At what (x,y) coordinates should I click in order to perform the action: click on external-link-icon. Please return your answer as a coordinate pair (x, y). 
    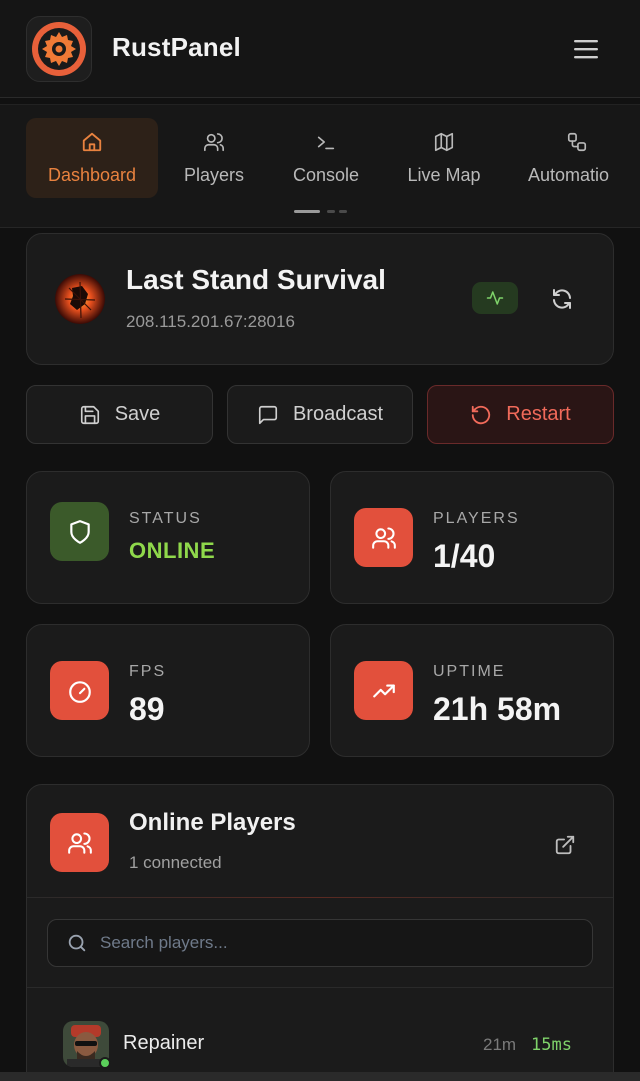
    Looking at the image, I should click on (565, 845).